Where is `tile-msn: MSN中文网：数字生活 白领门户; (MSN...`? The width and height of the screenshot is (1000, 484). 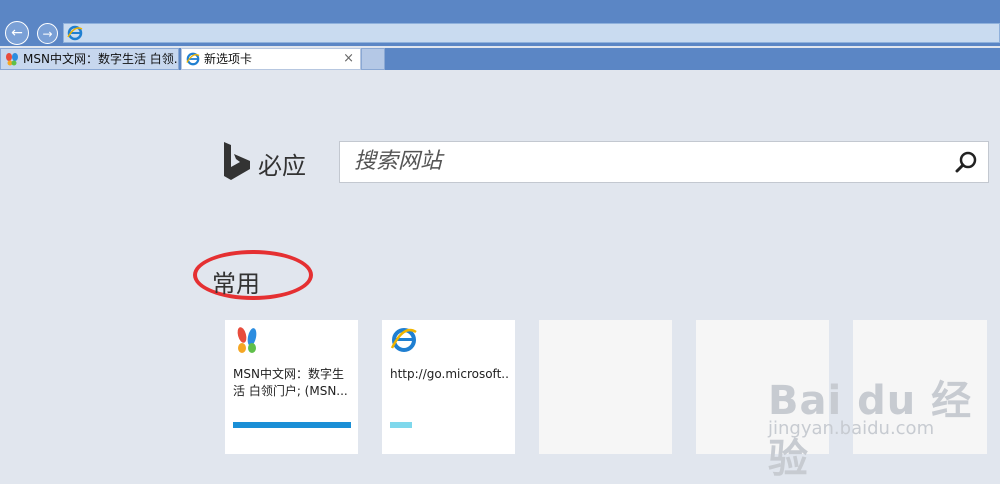
tile-msn: MSN中文网：数字生活 白领门户; (MSN... is located at coordinates (291, 387).